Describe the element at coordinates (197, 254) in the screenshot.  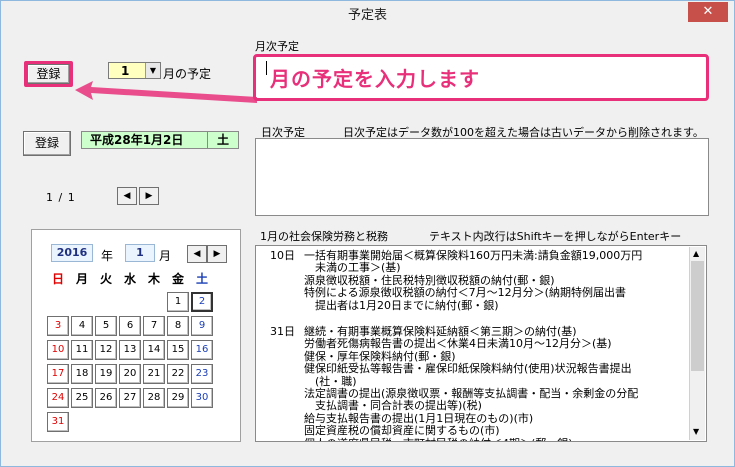
I see `calendar-prev-button: ◀` at that location.